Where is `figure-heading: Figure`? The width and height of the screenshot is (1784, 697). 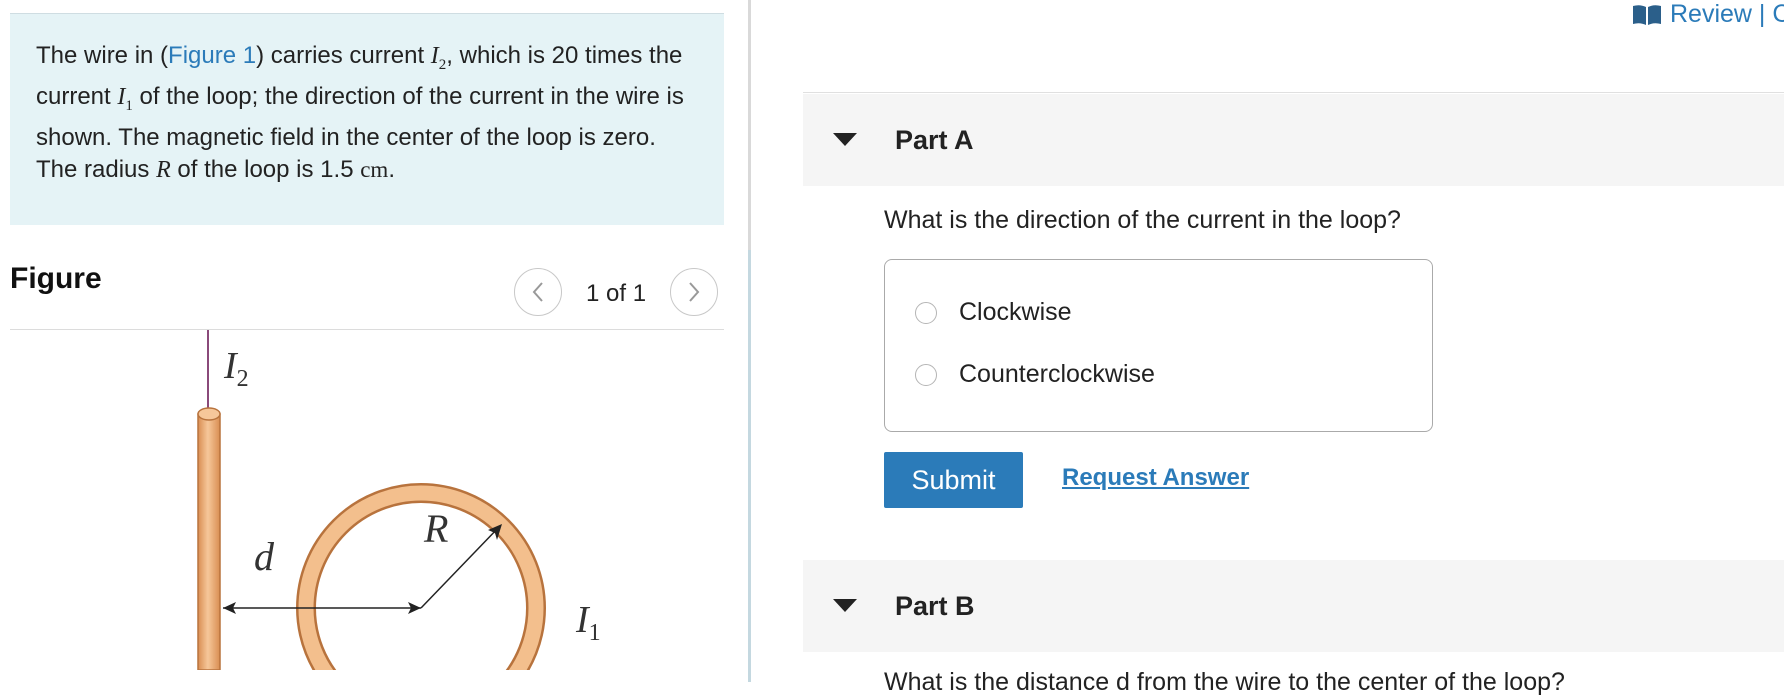
figure-heading: Figure is located at coordinates (56, 278).